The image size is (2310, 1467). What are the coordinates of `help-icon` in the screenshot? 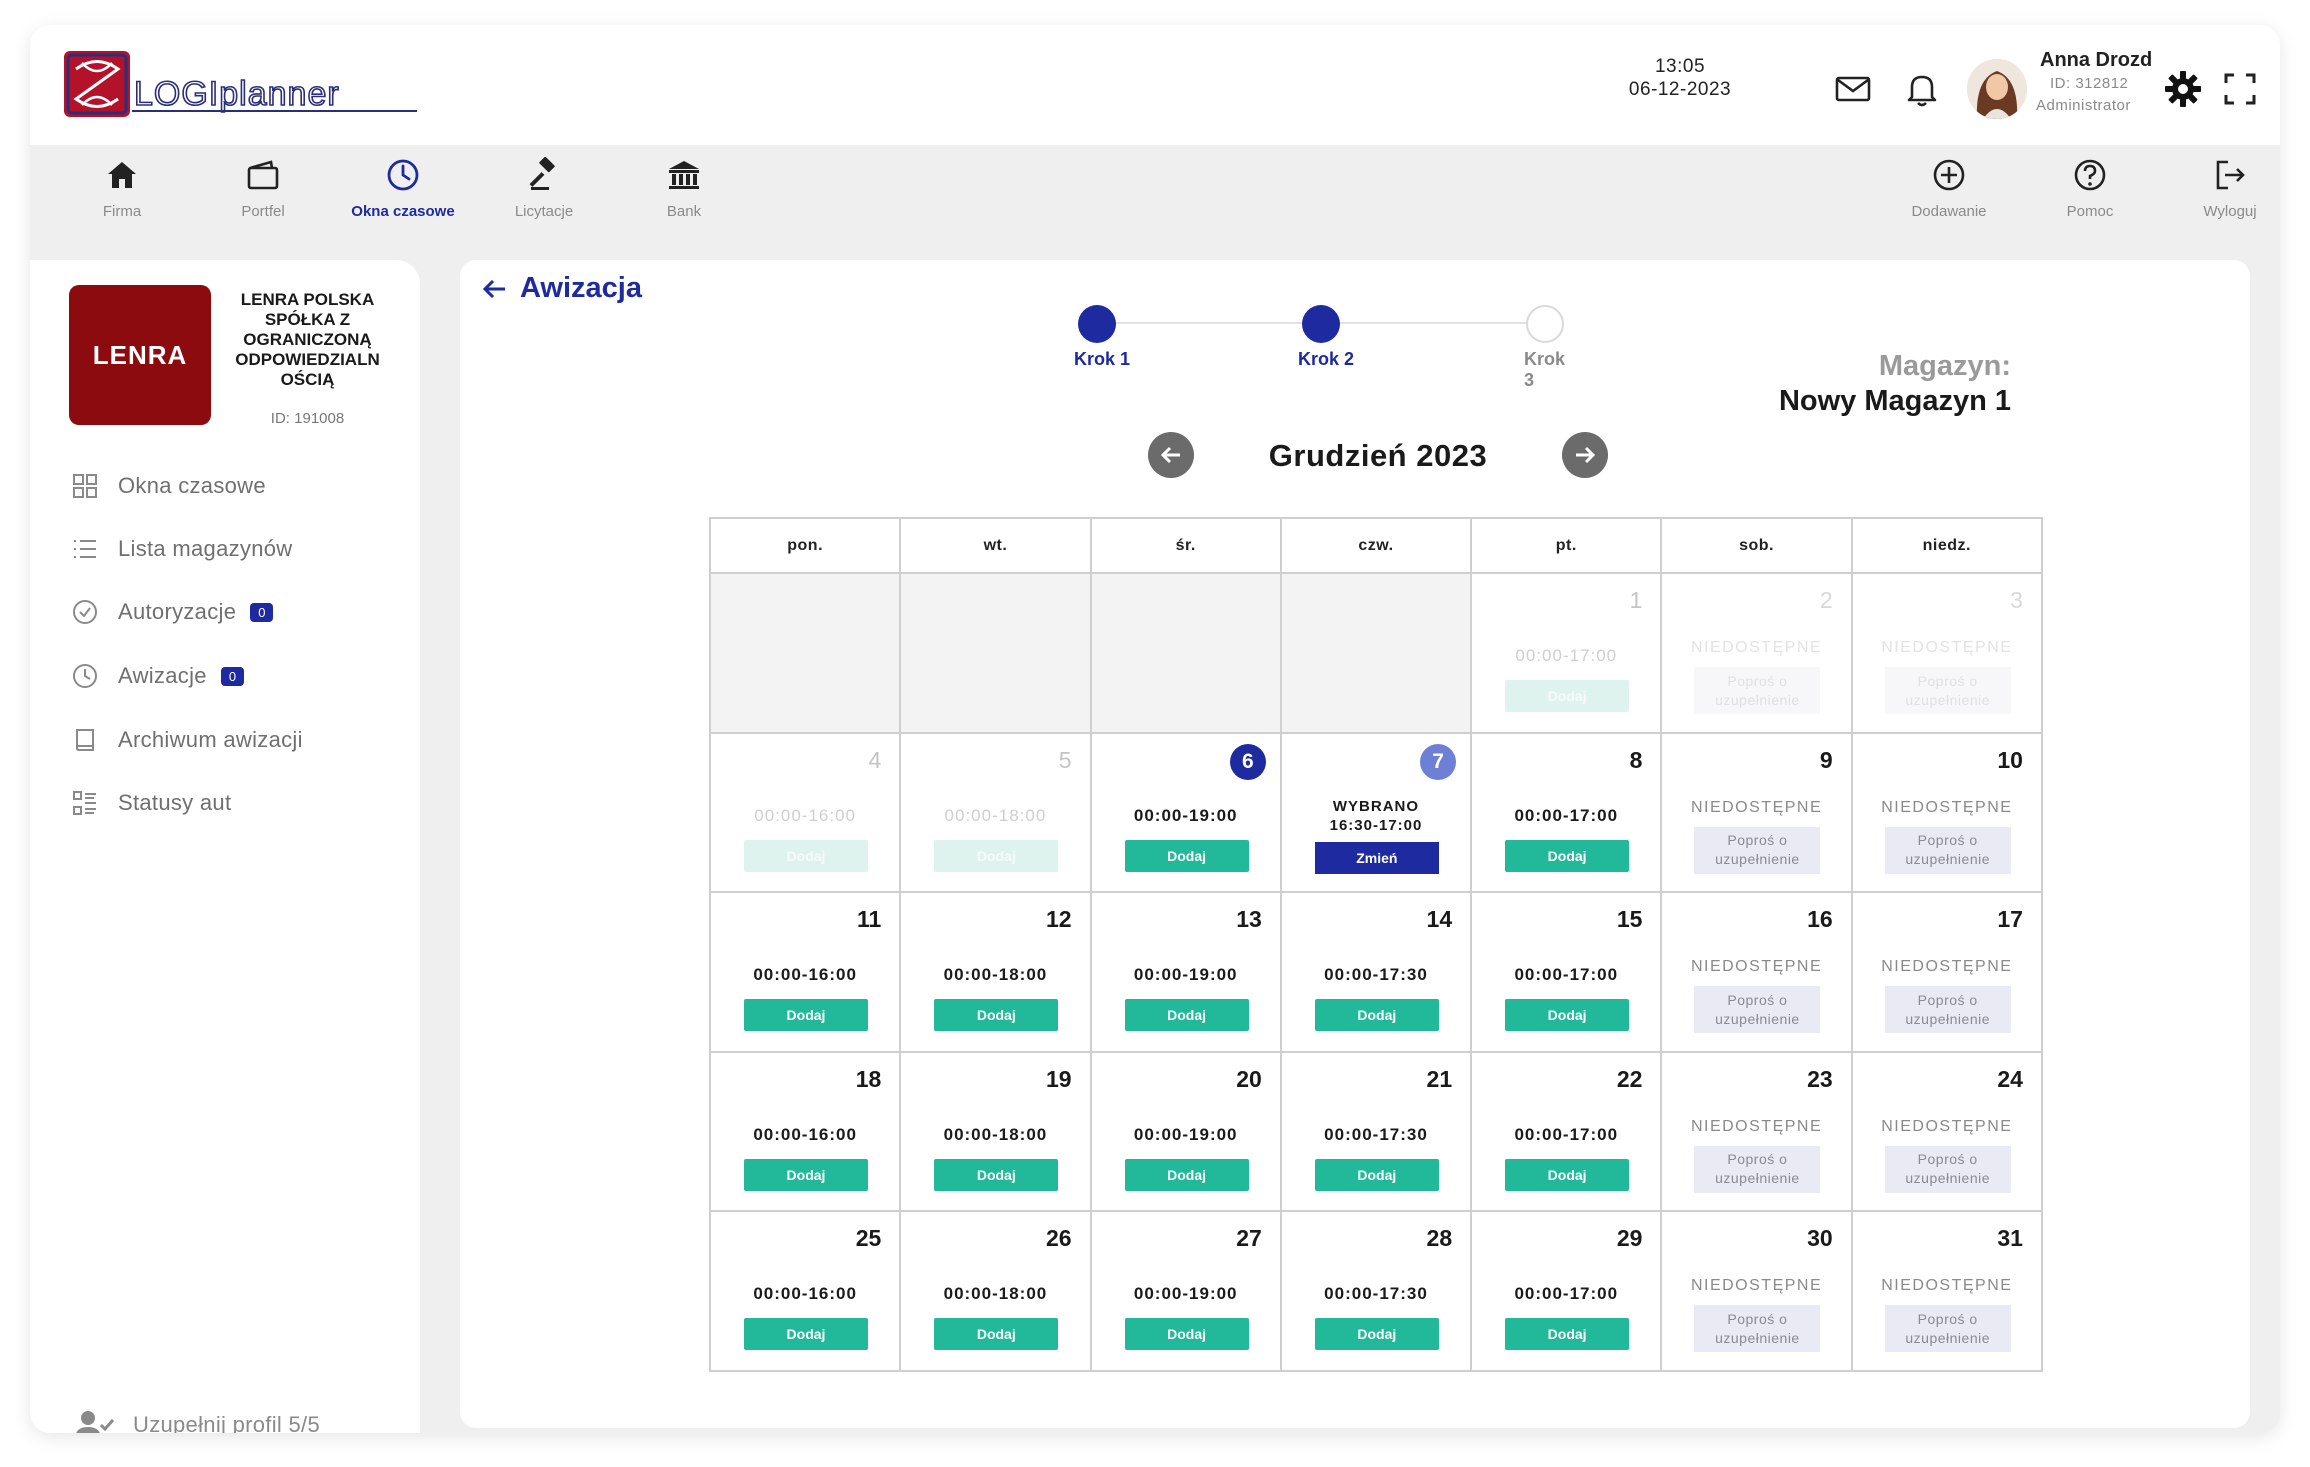 It's located at (2090, 175).